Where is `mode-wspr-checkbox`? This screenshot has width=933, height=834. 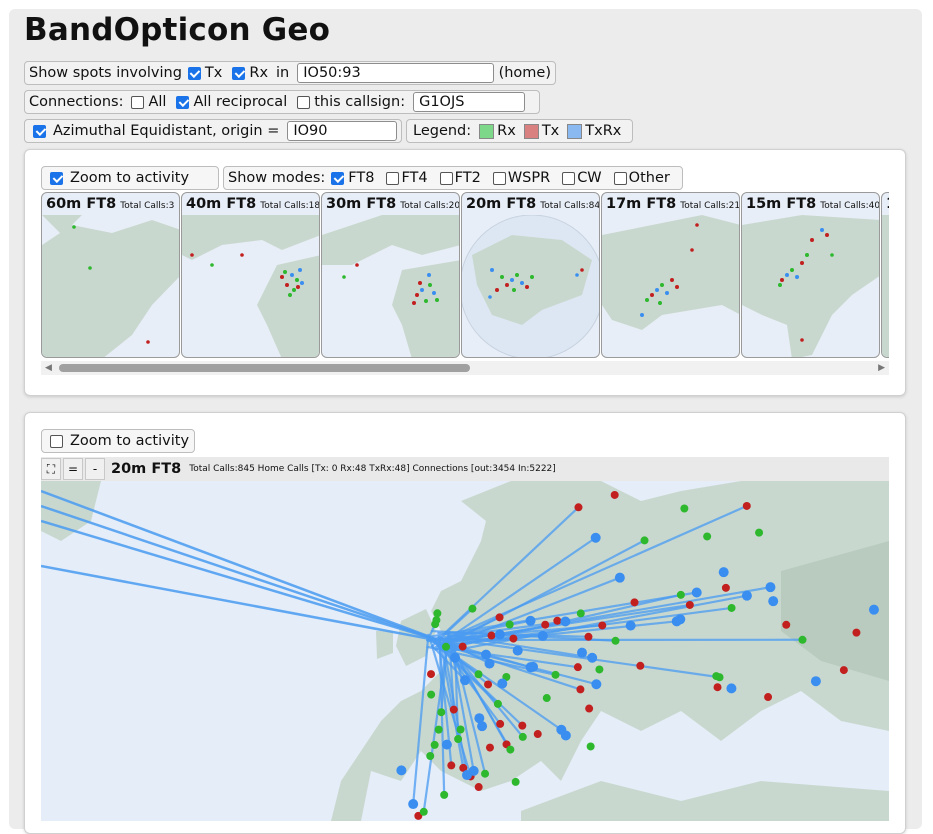
mode-wspr-checkbox is located at coordinates (499, 178).